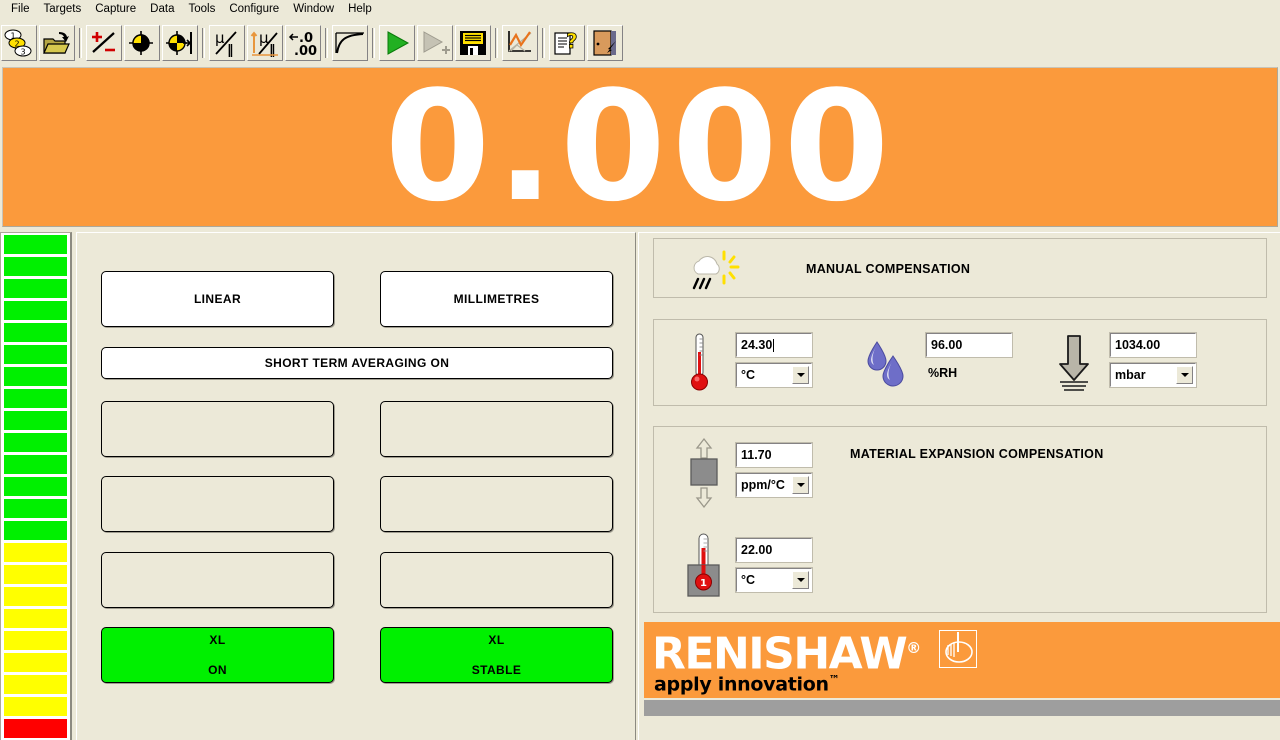  Describe the element at coordinates (217, 640) in the screenshot. I see `xl-power-line-1: XL` at that location.